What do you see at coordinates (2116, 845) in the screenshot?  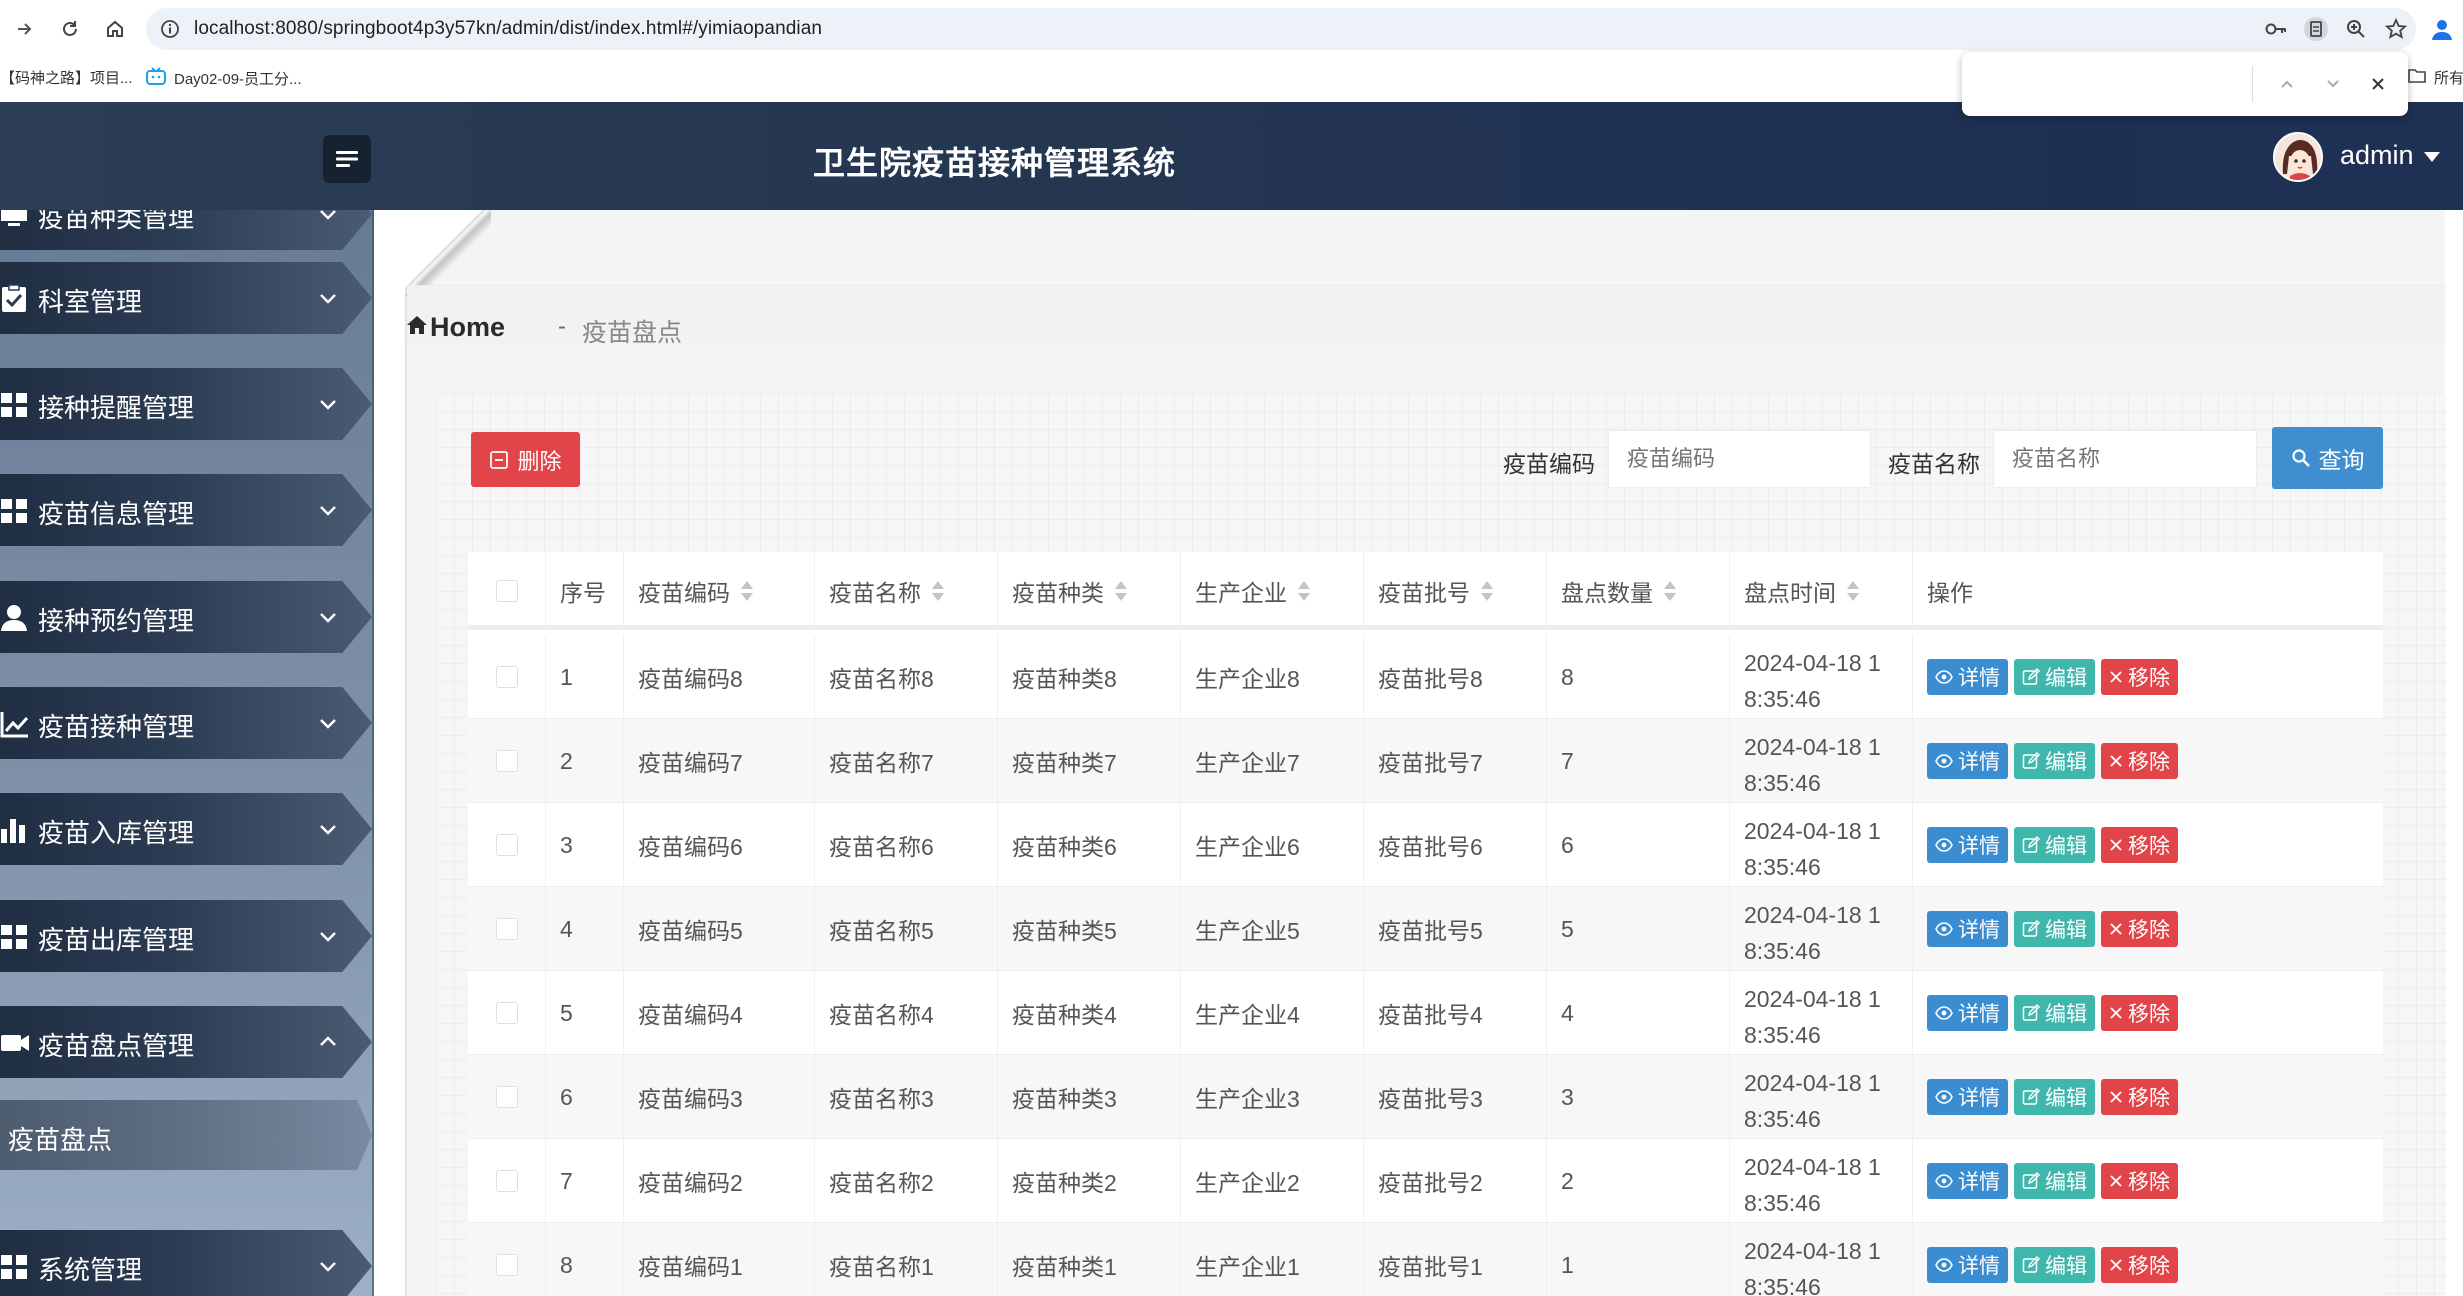 I see `close-icon` at bounding box center [2116, 845].